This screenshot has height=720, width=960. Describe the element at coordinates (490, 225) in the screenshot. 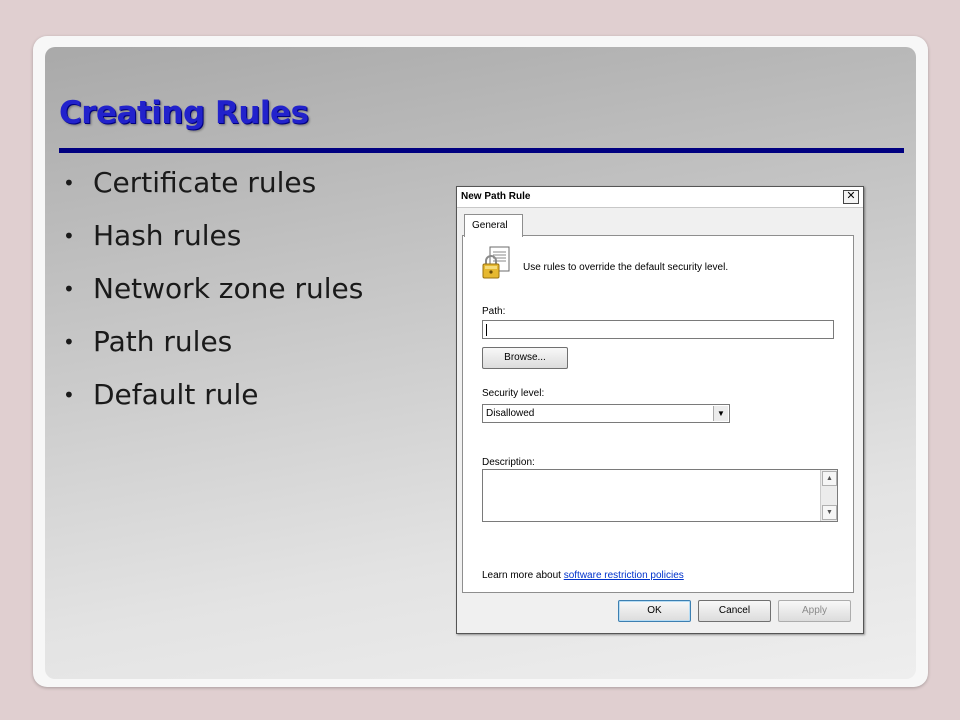

I see `tab-general-label: General` at that location.